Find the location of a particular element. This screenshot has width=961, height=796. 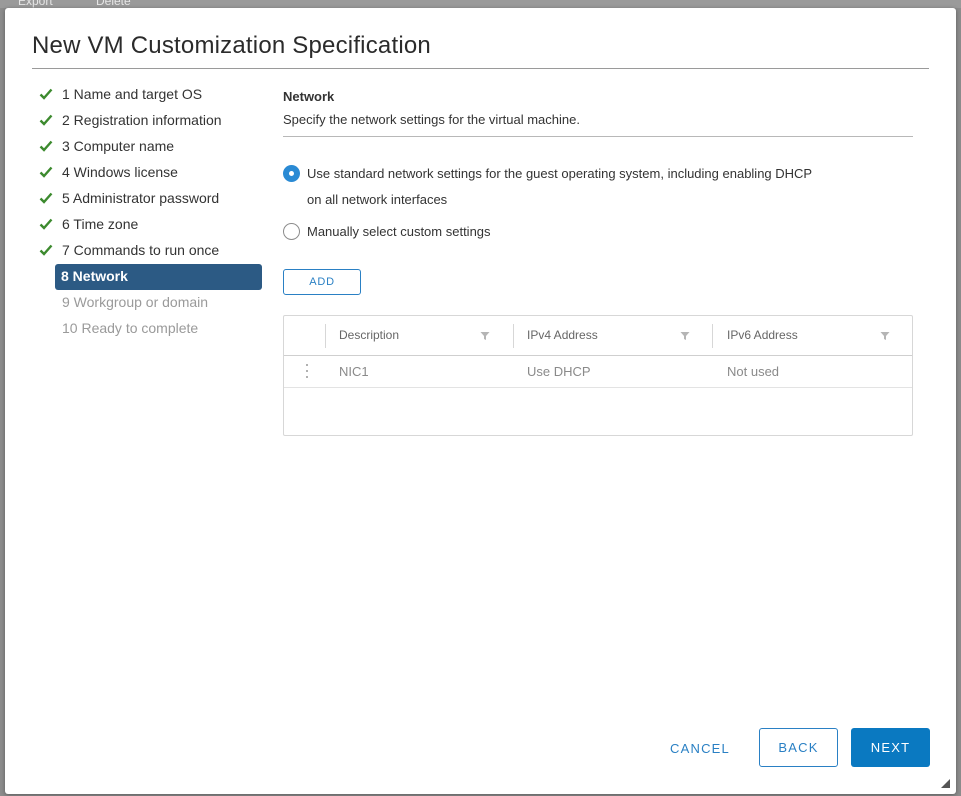

step-network: 8 Network is located at coordinates (158, 277).